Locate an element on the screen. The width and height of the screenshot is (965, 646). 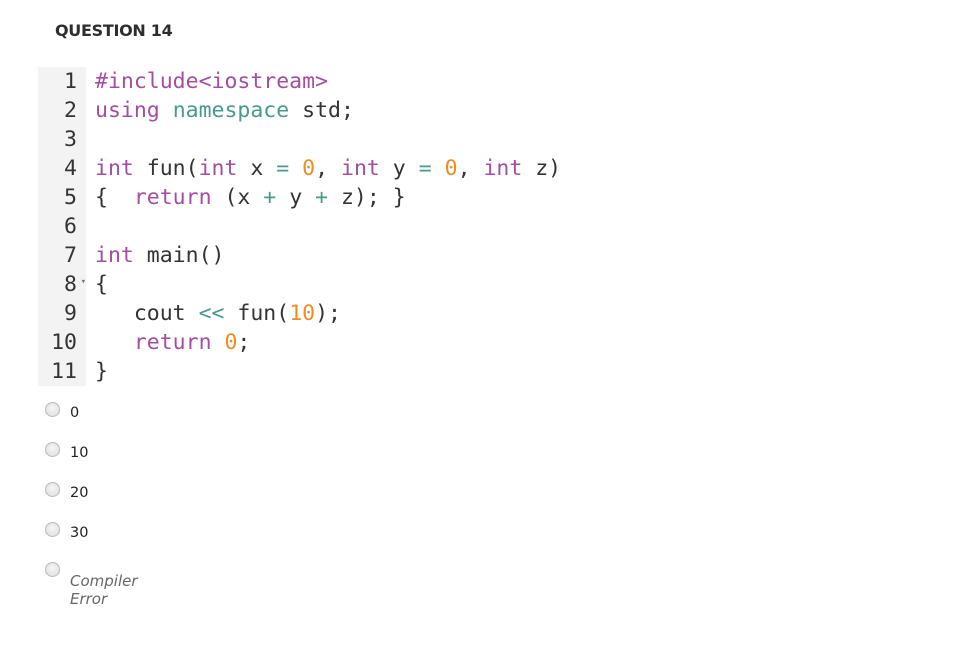
question-title: QUESTION 14 is located at coordinates (114, 30).